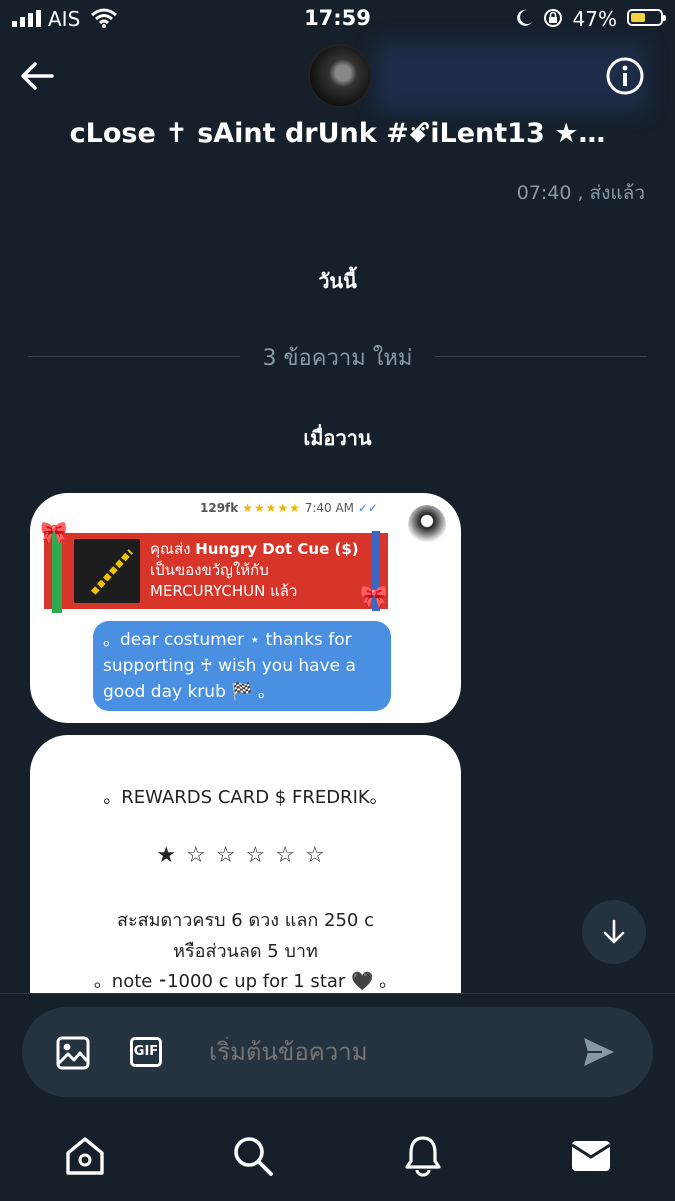 This screenshot has height=1201, width=675. Describe the element at coordinates (245, 951) in the screenshot. I see `rewards-line2: หรือส่วนลด 5 บาท` at that location.